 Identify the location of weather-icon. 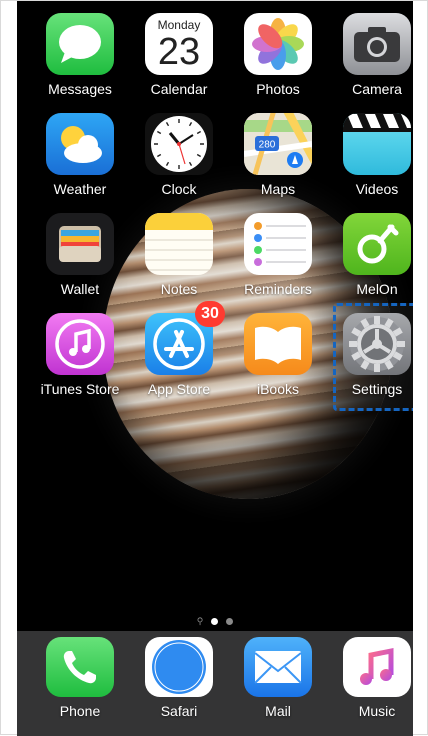
(80, 144).